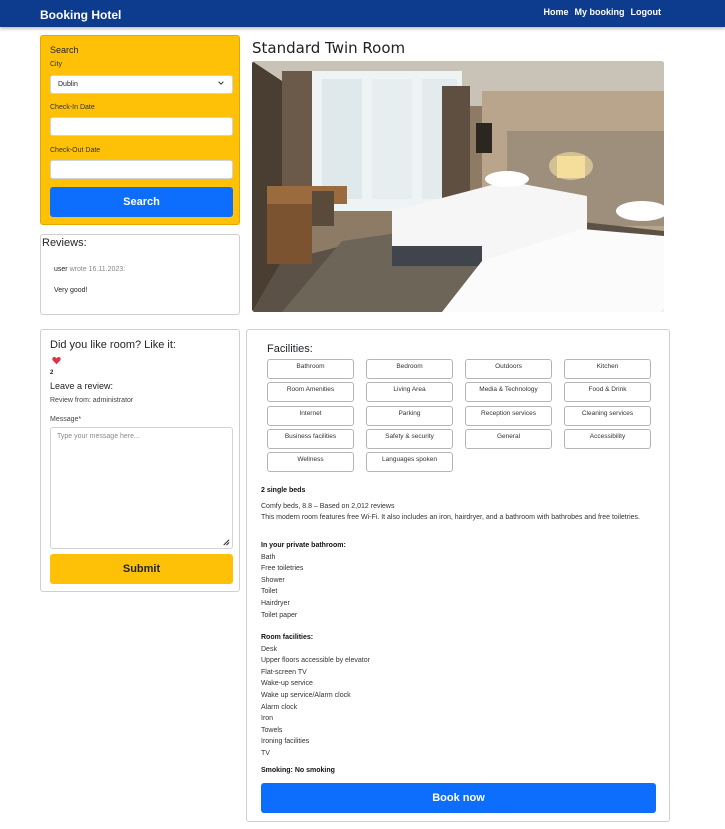  Describe the element at coordinates (141, 84) in the screenshot. I see `city-select: Dublin` at that location.